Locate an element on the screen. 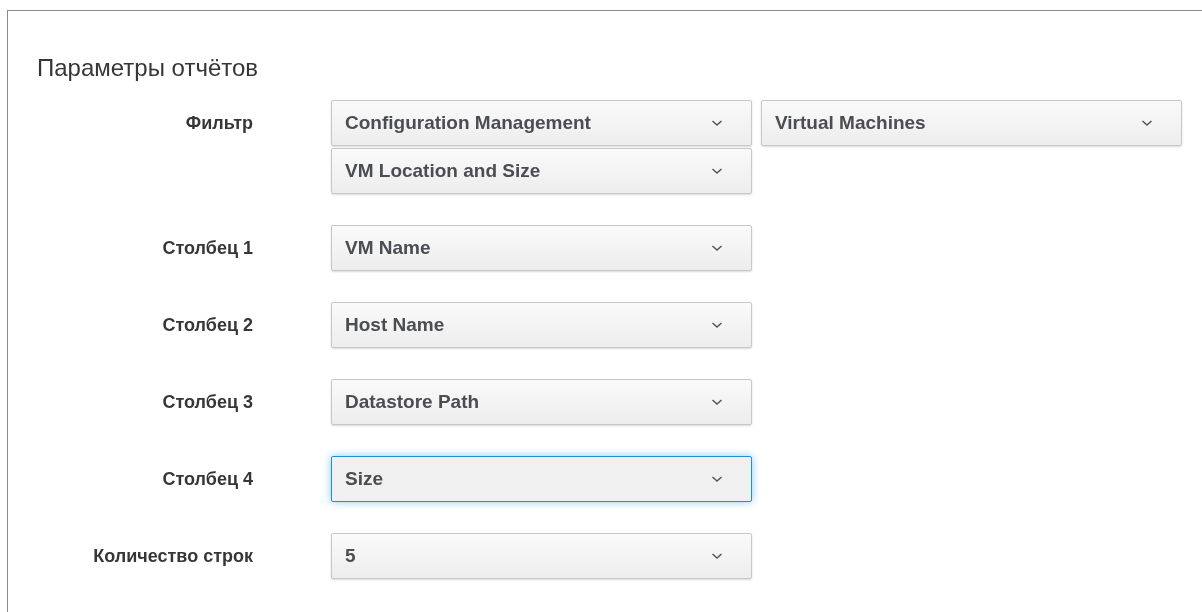  dropdown-select: Datastore Path is located at coordinates (541, 402).